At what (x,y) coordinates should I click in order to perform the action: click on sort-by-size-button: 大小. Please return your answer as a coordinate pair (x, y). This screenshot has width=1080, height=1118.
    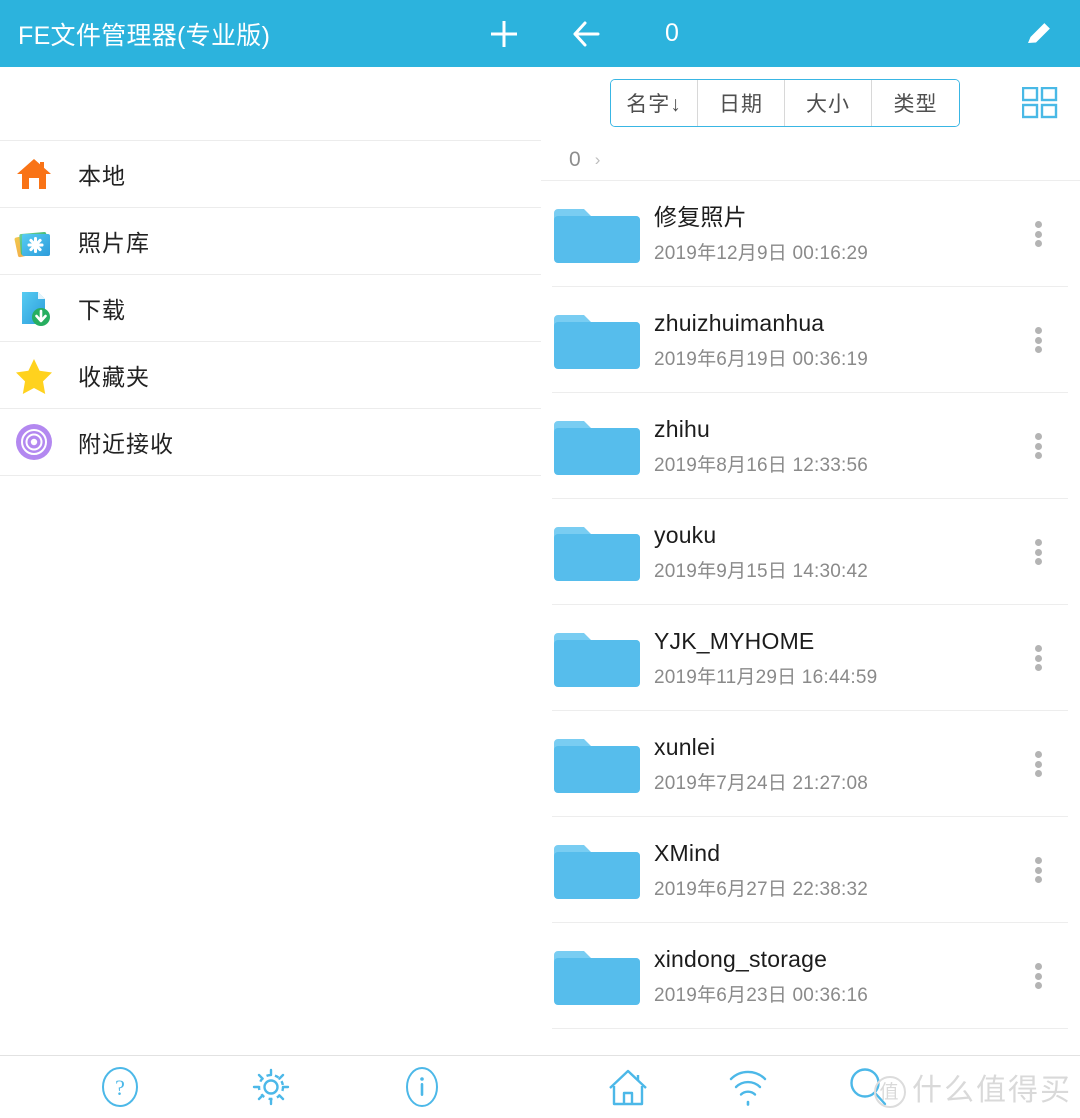
    Looking at the image, I should click on (828, 103).